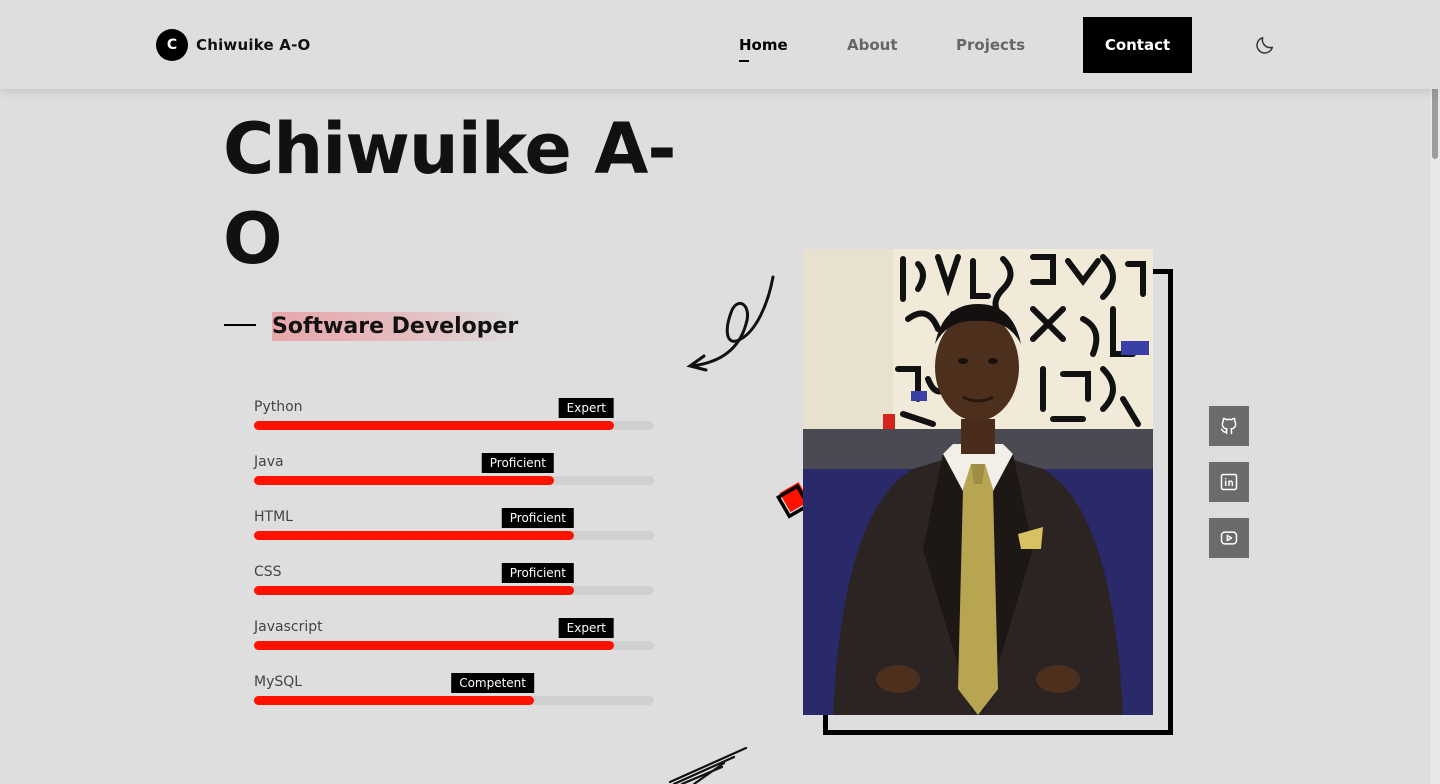  I want to click on role-title: Software Developer, so click(397, 326).